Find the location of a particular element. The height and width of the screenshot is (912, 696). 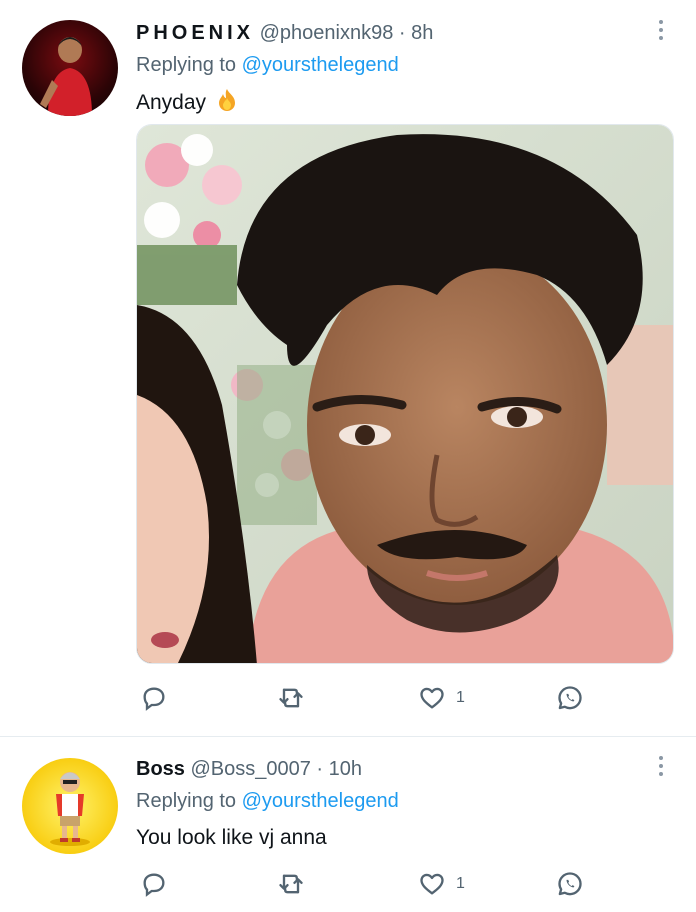

display-name: PHOENIX is located at coordinates (195, 33).